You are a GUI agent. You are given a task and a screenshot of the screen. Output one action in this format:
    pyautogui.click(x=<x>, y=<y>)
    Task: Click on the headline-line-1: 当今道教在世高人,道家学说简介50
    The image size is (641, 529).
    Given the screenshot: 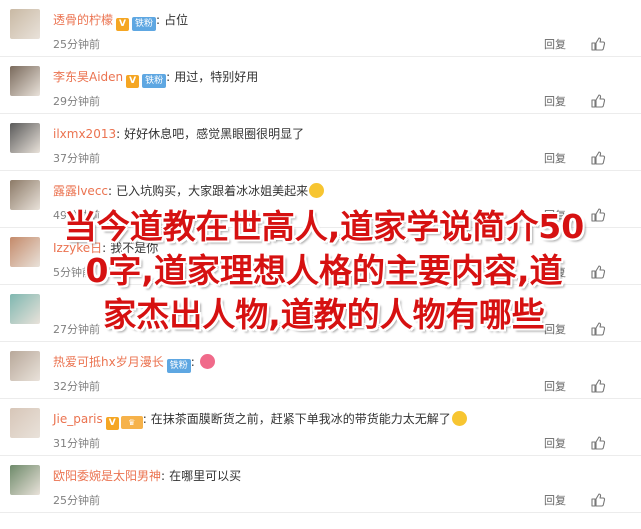 What is the action you would take?
    pyautogui.click(x=324, y=226)
    